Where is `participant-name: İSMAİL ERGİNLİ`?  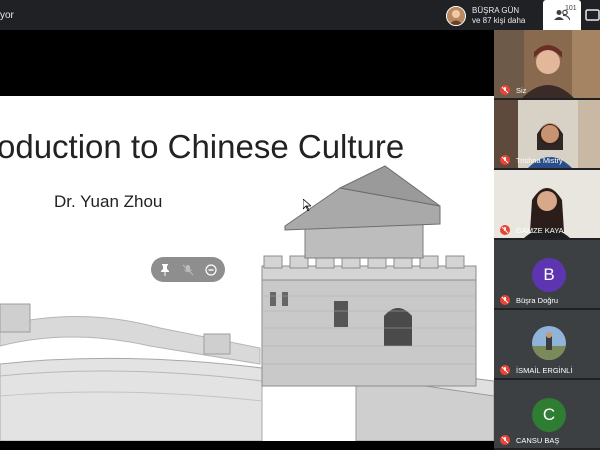 participant-name: İSMAİL ERGİNLİ is located at coordinates (544, 370).